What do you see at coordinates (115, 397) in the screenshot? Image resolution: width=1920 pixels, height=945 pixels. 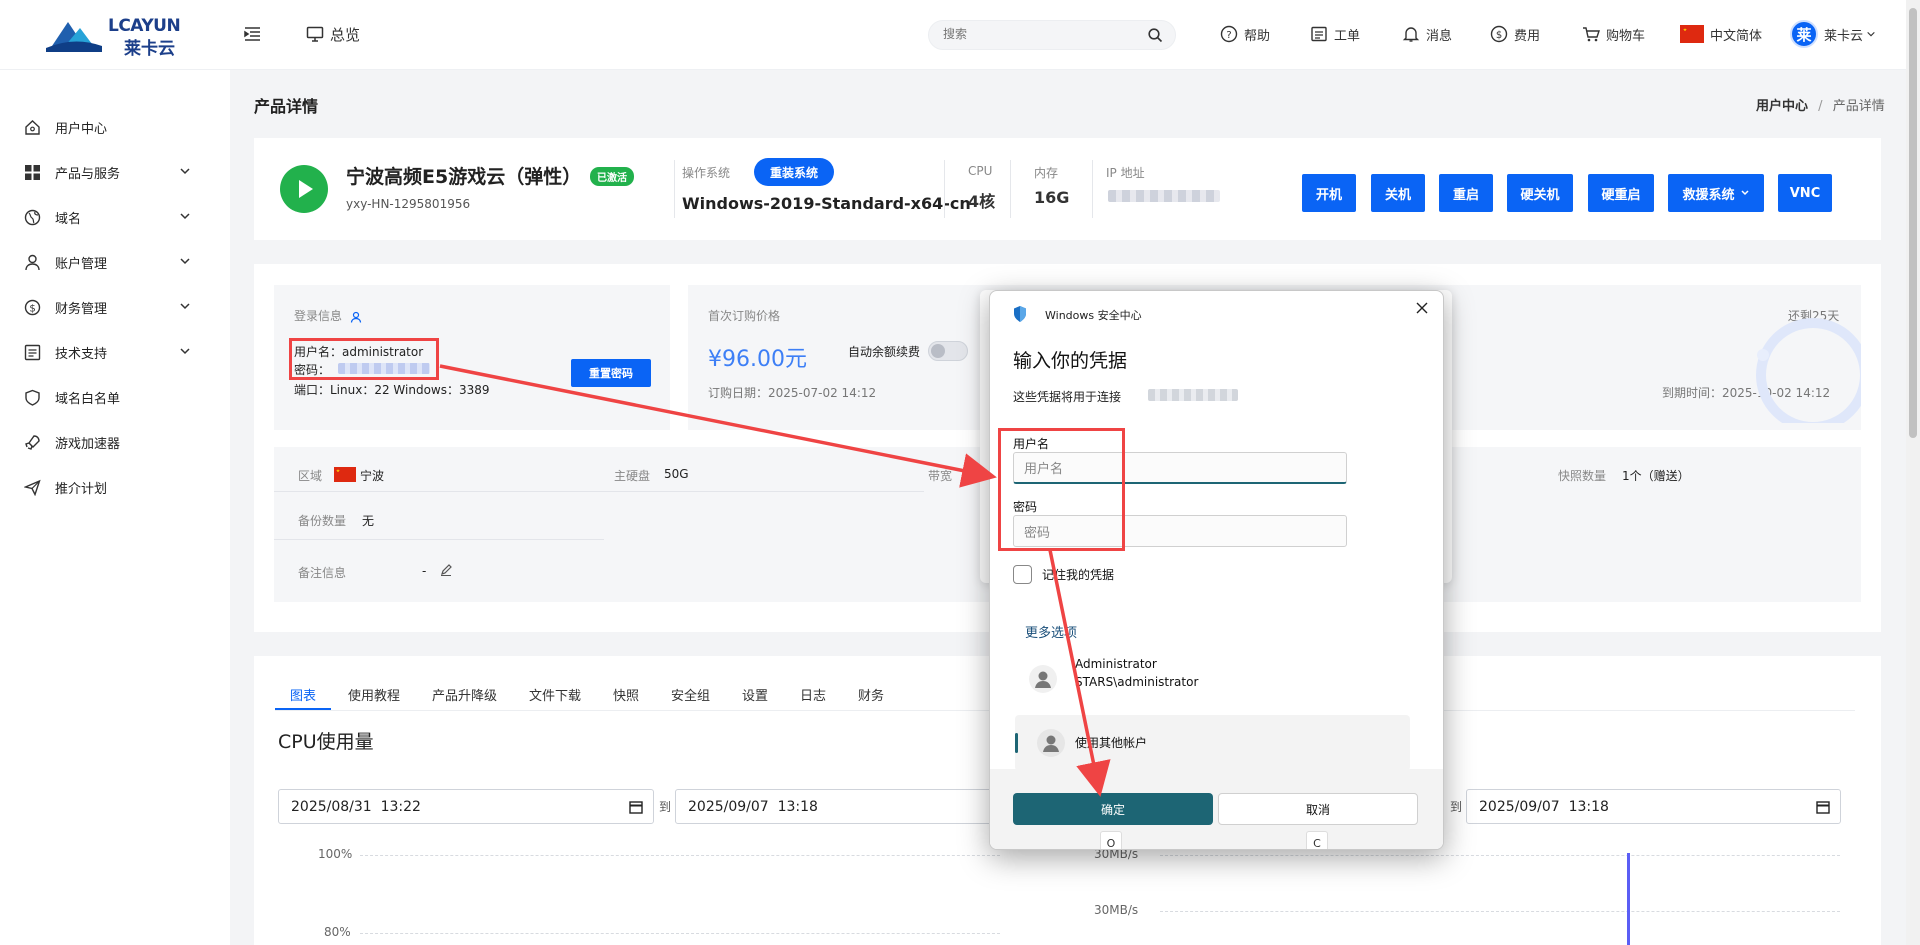 I see `sidebar-item-whitelist: 域名白名单` at bounding box center [115, 397].